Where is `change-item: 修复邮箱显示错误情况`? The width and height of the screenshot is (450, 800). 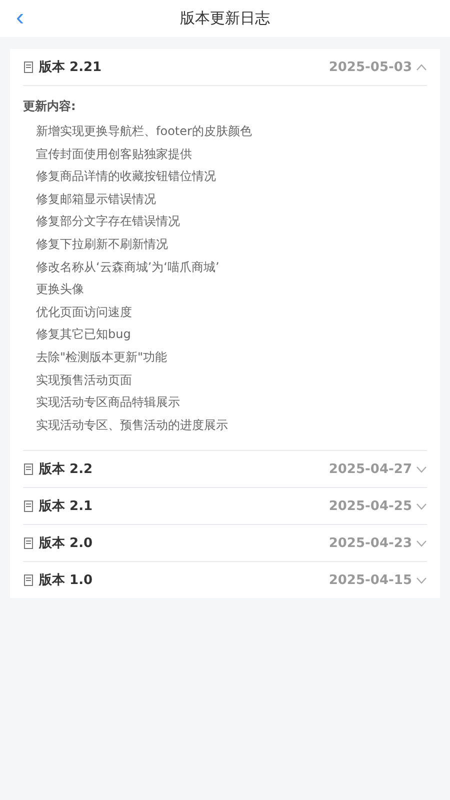
change-item: 修复邮箱显示错误情况 is located at coordinates (96, 199).